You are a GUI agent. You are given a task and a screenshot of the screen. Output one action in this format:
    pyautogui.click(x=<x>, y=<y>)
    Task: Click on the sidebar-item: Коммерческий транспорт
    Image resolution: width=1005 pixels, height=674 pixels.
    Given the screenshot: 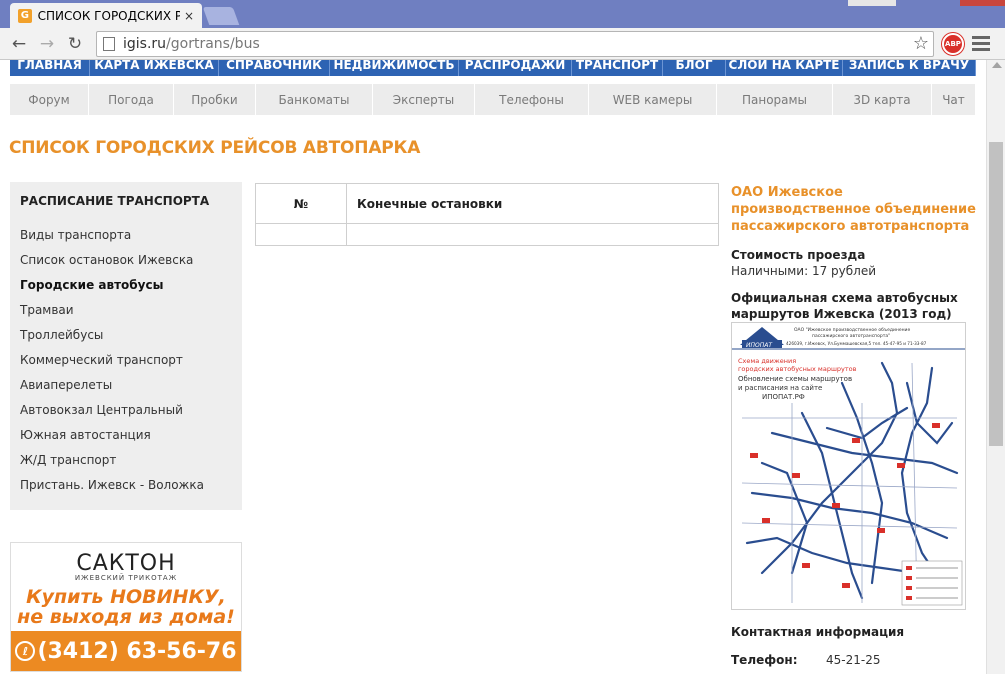 What is the action you would take?
    pyautogui.click(x=126, y=366)
    